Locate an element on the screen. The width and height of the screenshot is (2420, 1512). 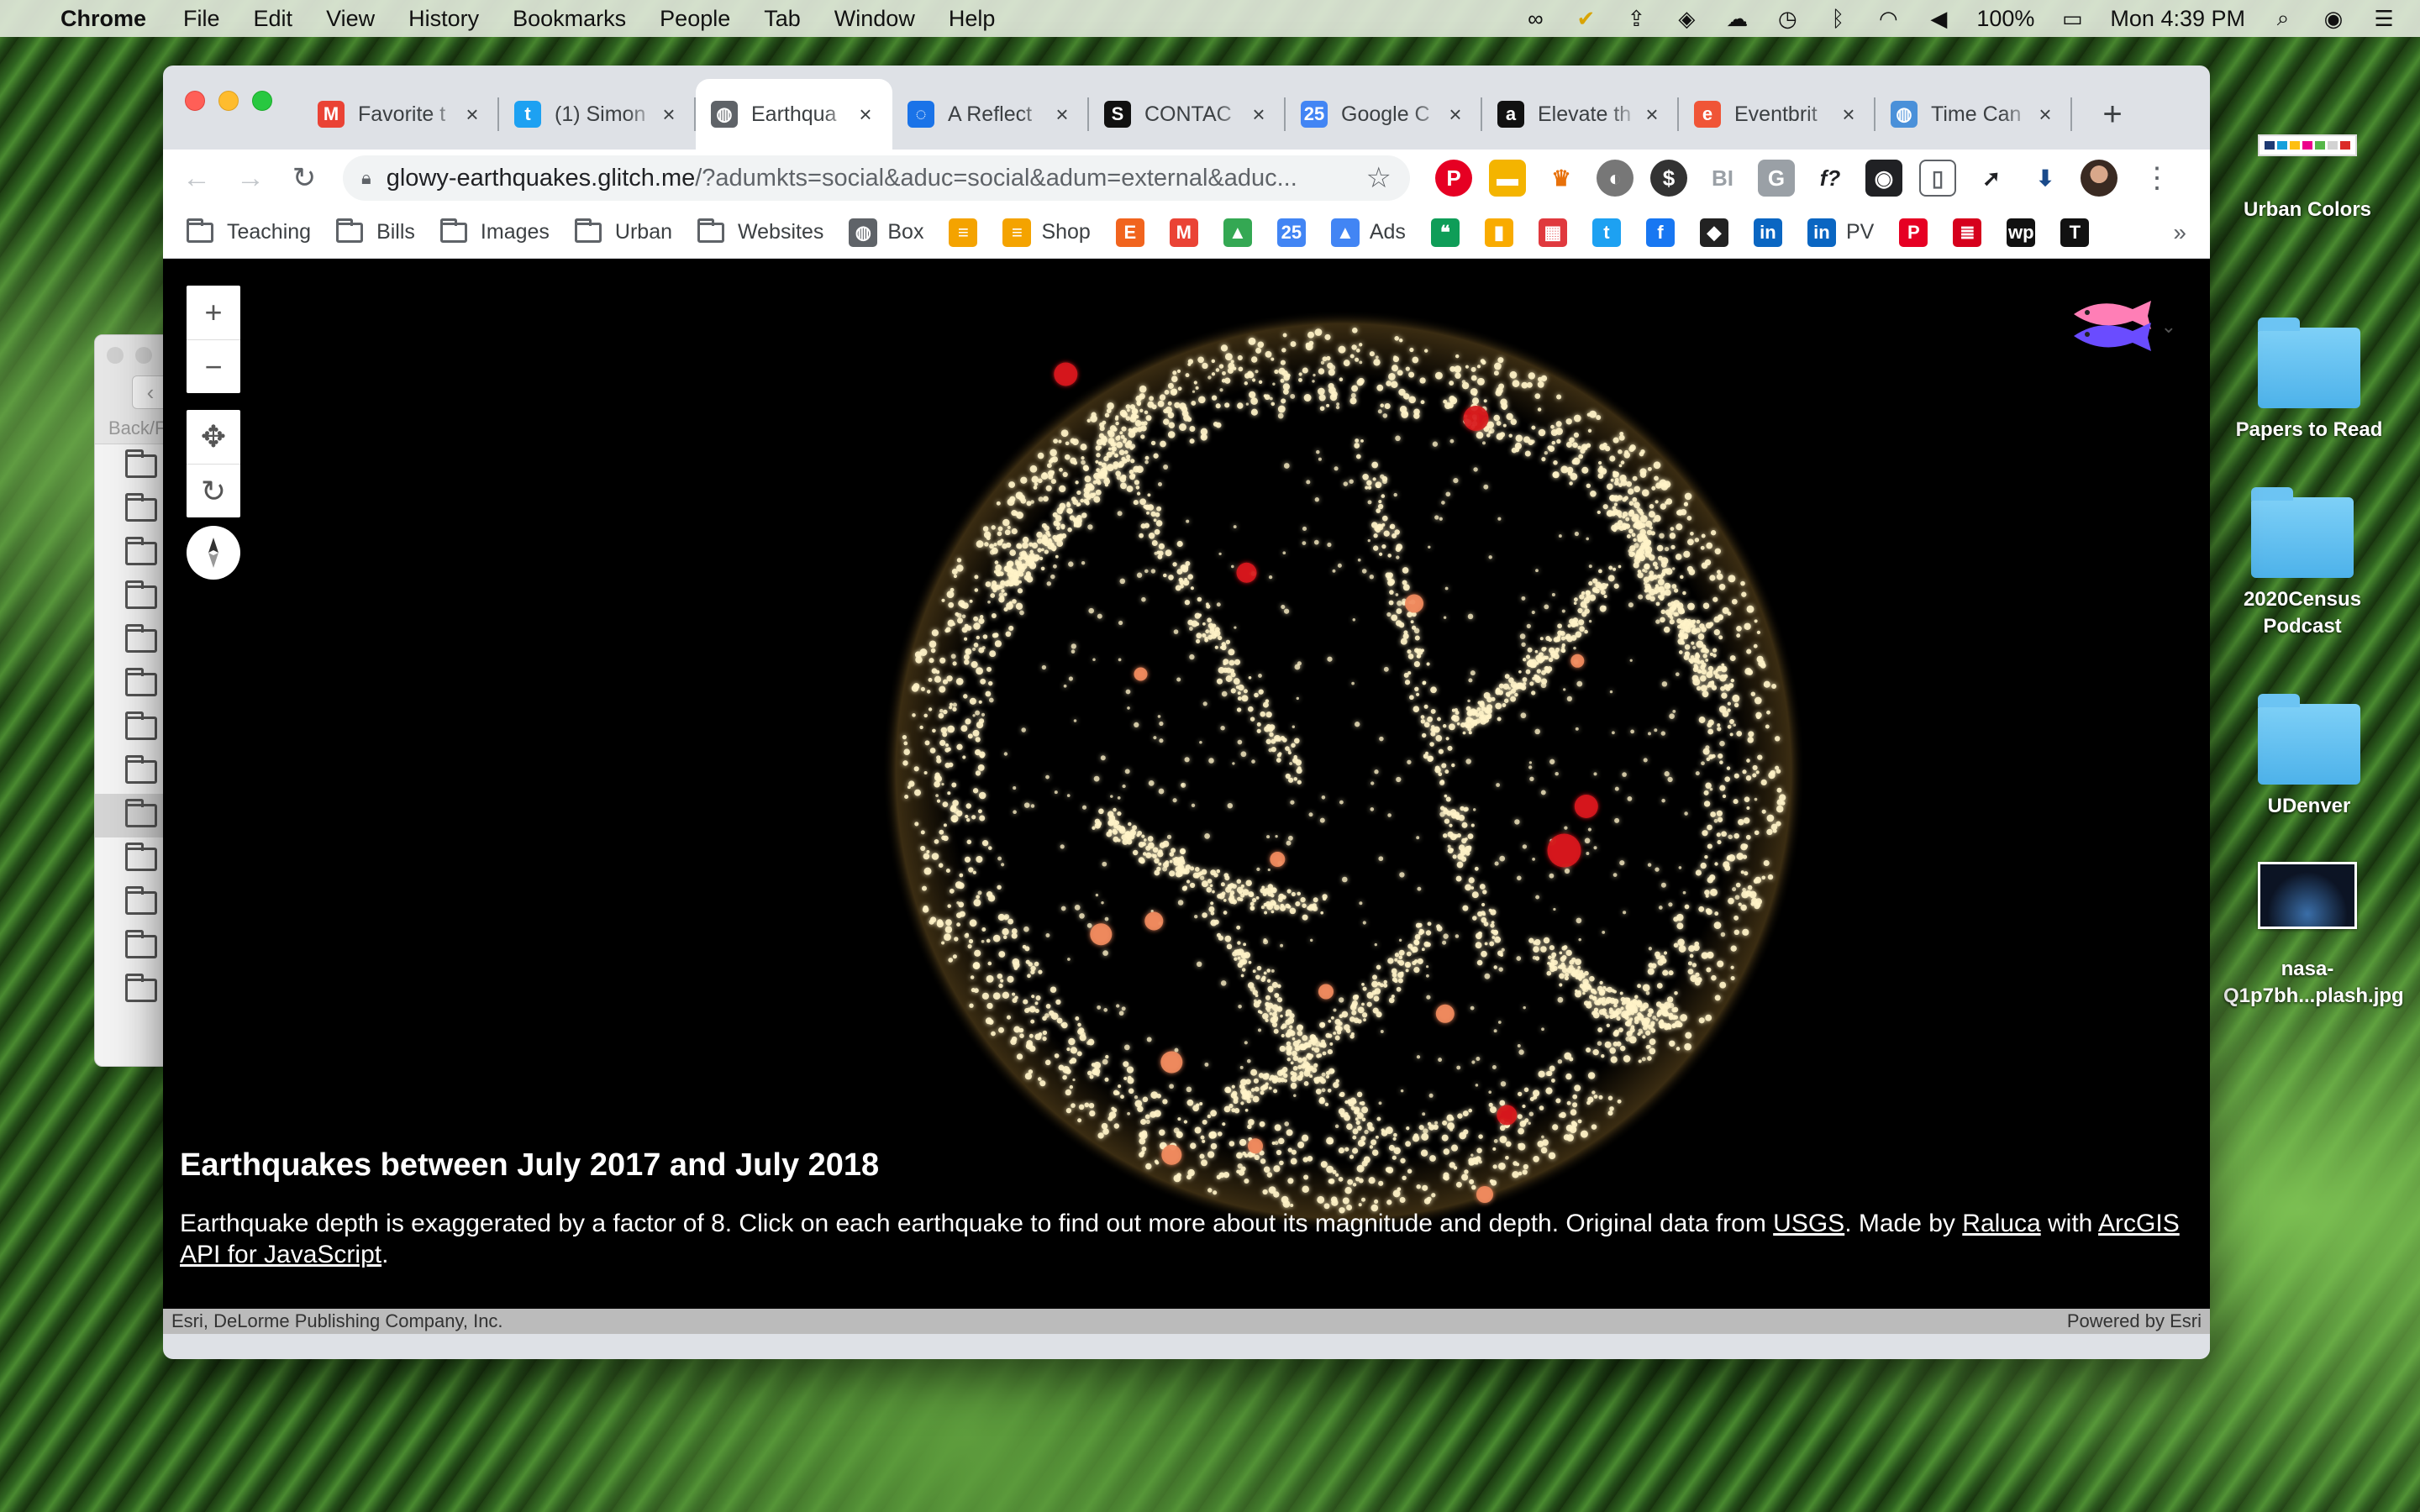
tab-0: M Favorite t × is located at coordinates (400, 114).